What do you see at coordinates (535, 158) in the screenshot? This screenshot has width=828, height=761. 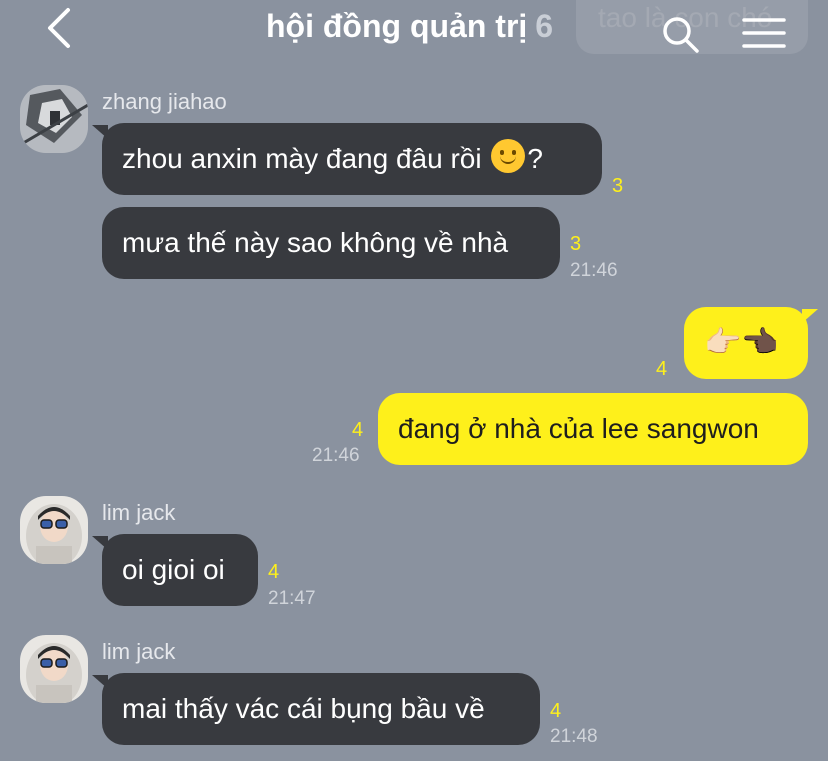 I see `message-text-suffix: ?` at bounding box center [535, 158].